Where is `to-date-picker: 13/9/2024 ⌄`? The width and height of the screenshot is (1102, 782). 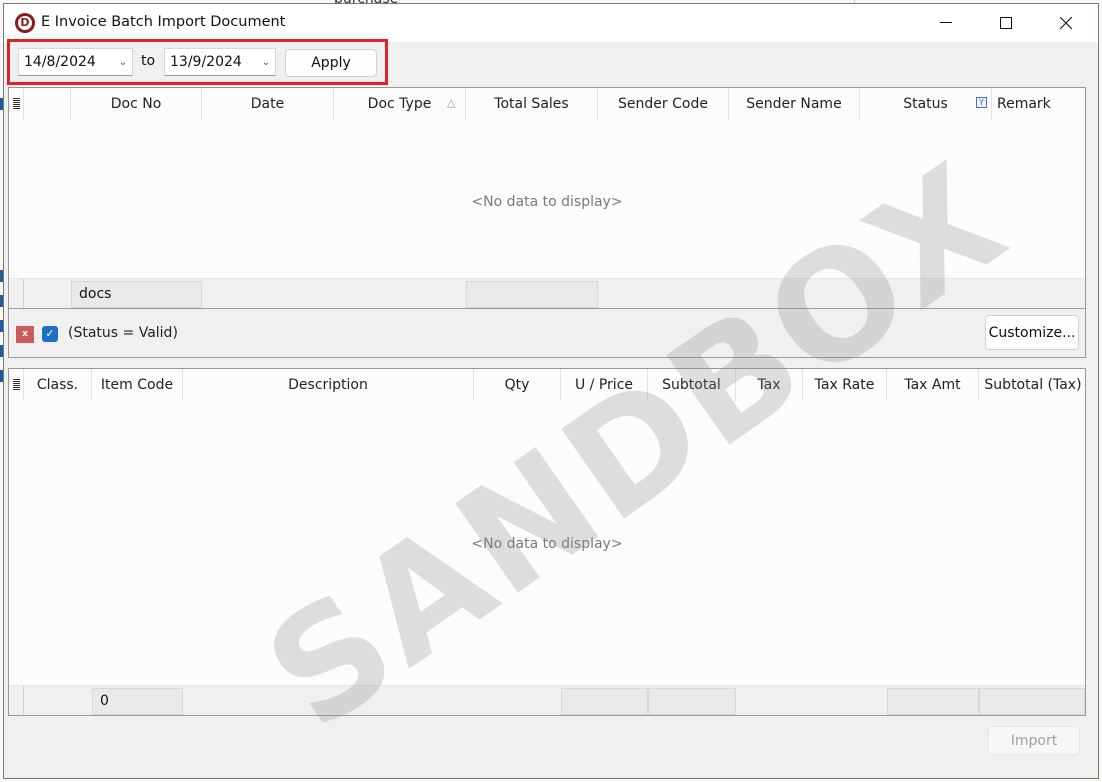 to-date-picker: 13/9/2024 ⌄ is located at coordinates (220, 62).